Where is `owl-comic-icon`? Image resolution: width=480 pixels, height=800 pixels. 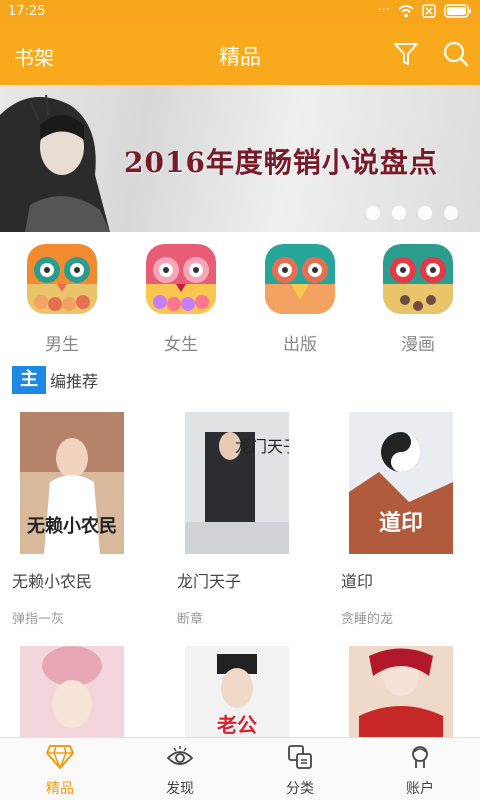 owl-comic-icon is located at coordinates (418, 279).